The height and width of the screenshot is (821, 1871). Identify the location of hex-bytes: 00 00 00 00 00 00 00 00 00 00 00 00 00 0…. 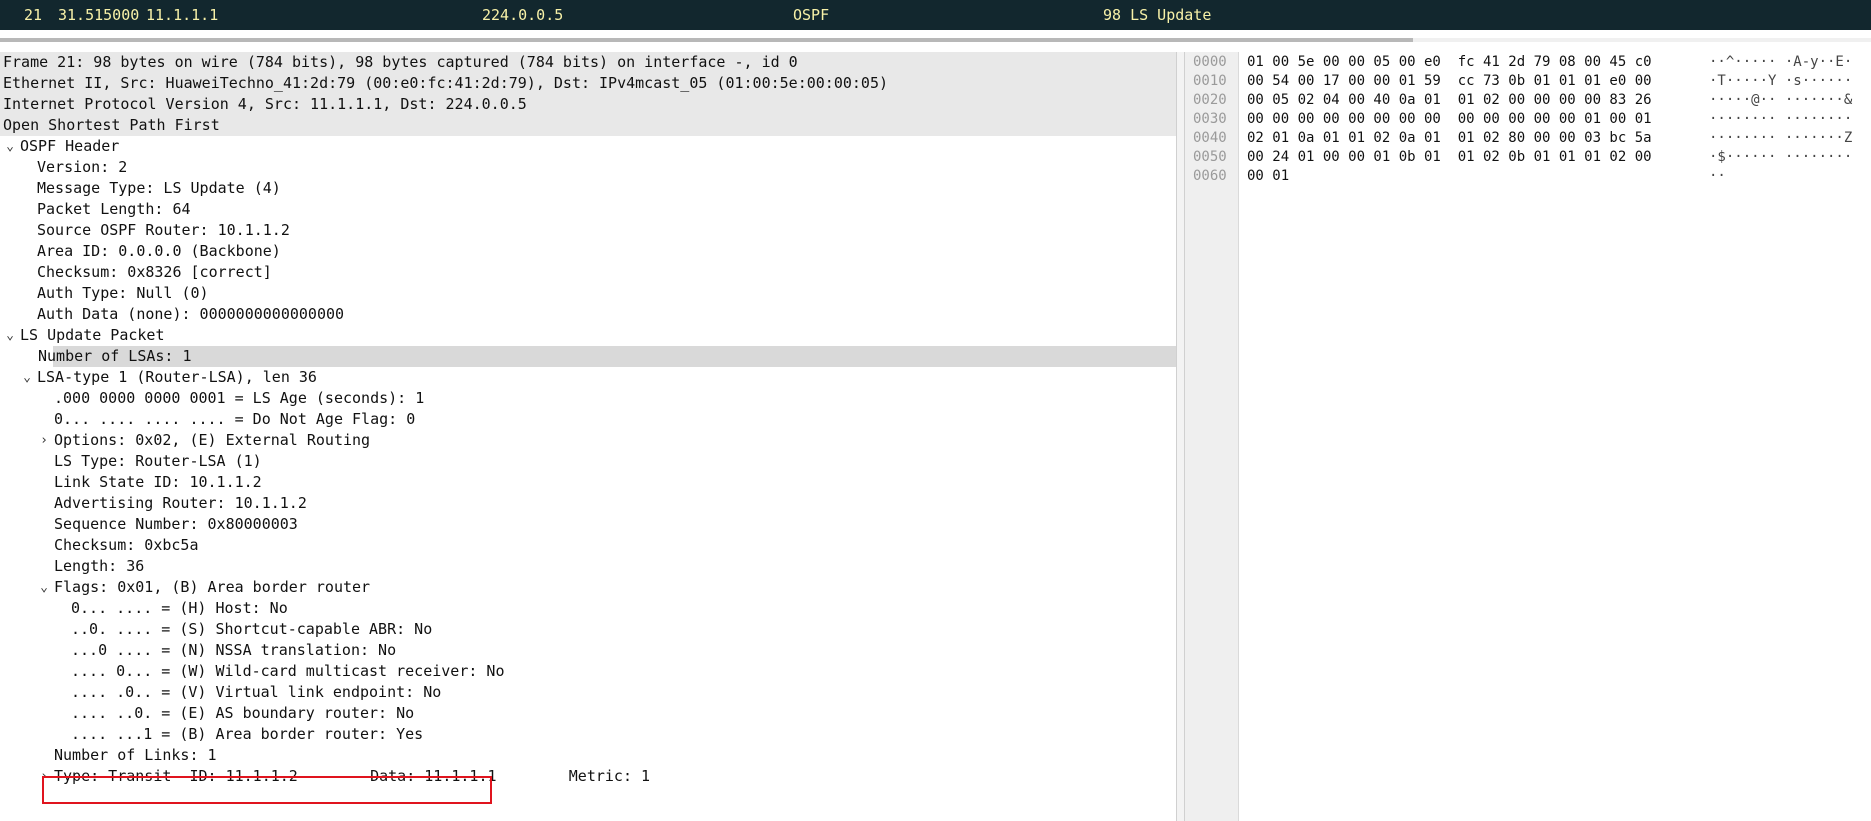
(1449, 119).